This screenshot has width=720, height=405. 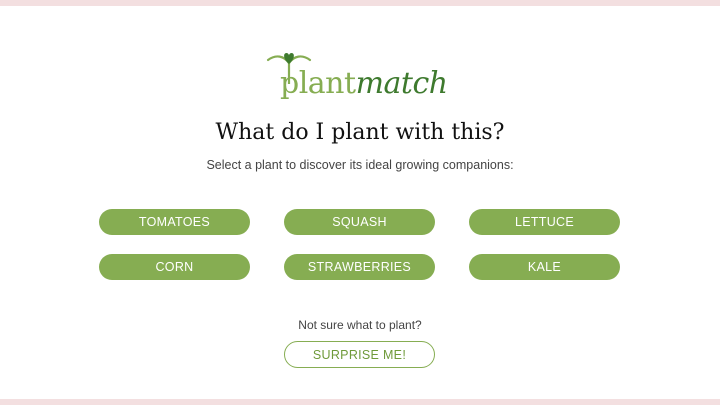 I want to click on logo-word-plant: plant, so click(x=318, y=83).